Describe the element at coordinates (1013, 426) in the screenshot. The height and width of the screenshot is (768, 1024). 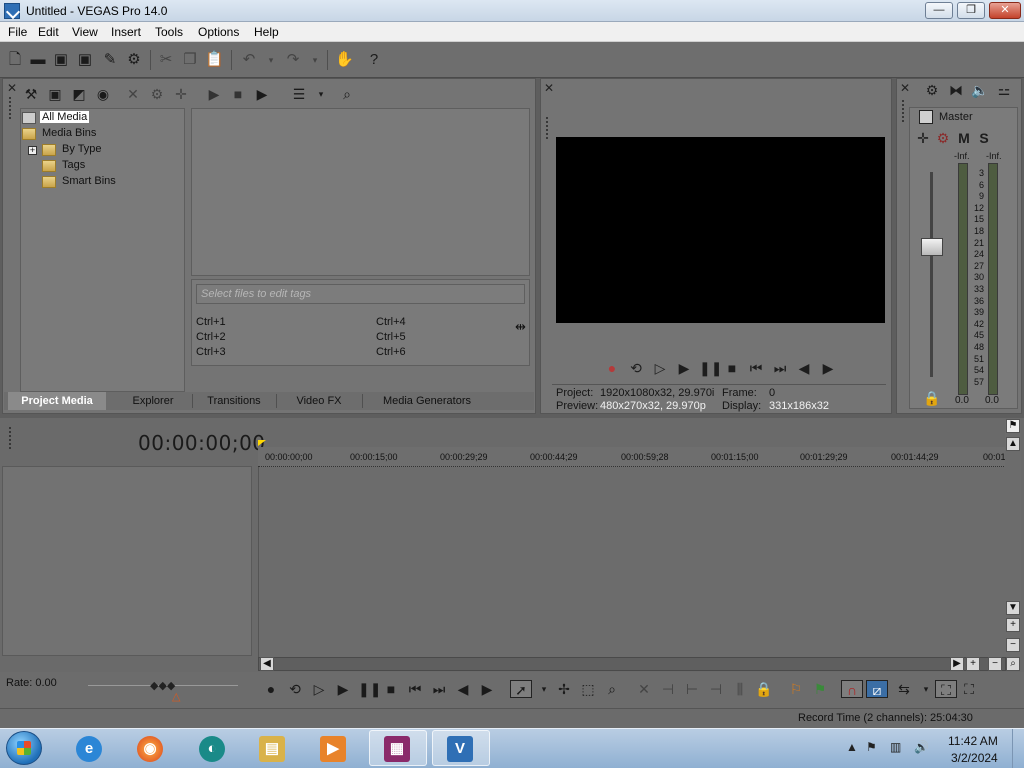
I see `marker-flag-icon: ⚑` at that location.